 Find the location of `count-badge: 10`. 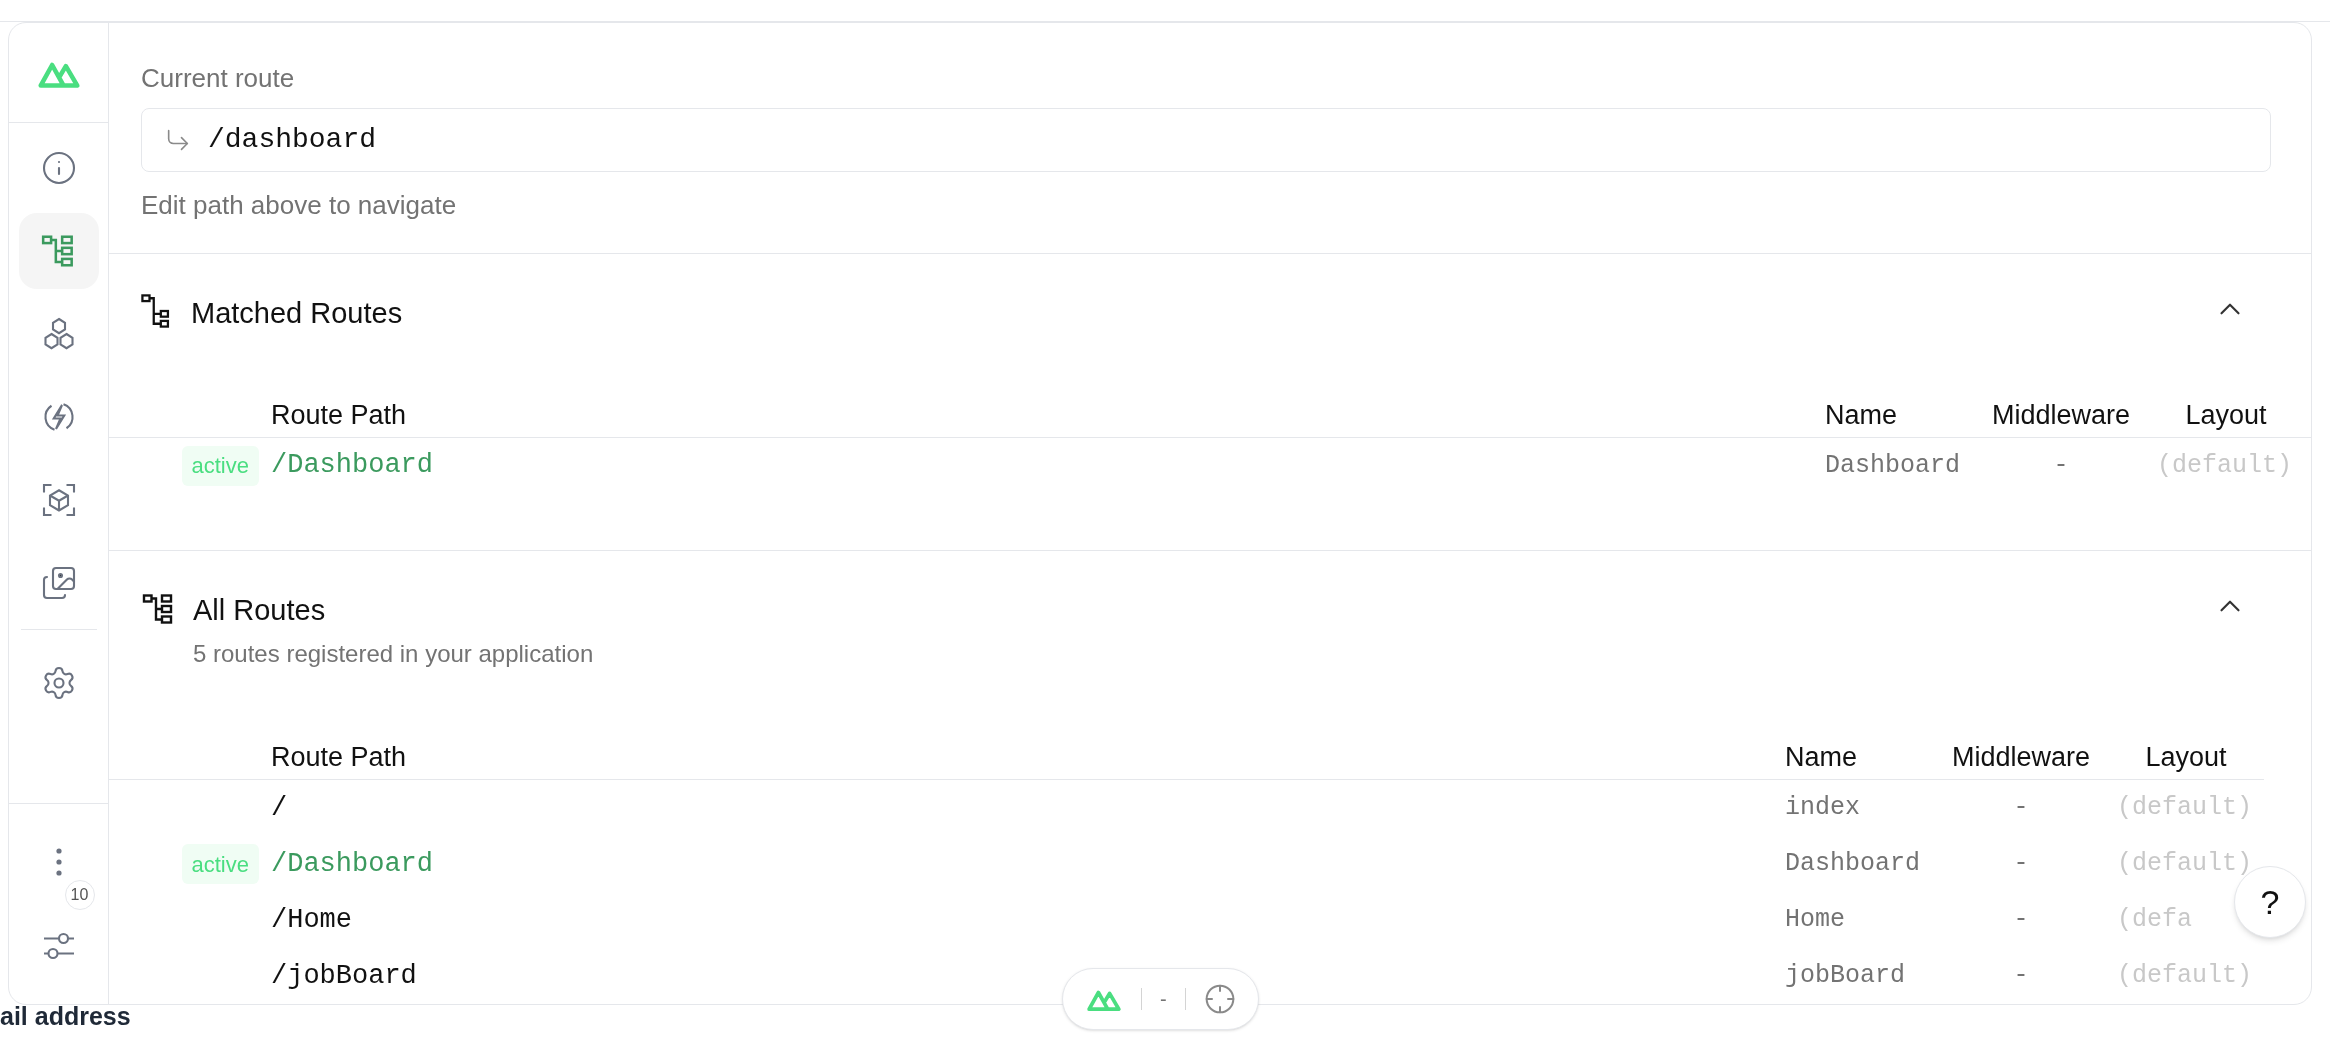

count-badge: 10 is located at coordinates (79, 895).